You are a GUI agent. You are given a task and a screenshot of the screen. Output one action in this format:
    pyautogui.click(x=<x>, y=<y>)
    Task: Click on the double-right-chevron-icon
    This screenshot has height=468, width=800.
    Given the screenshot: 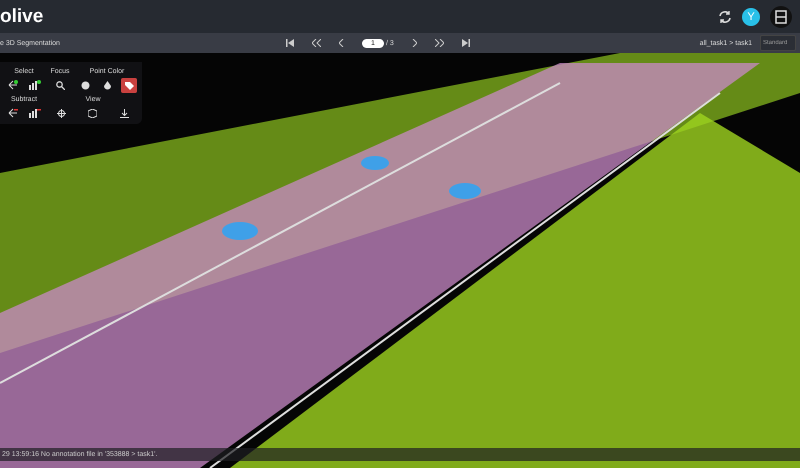 What is the action you would take?
    pyautogui.click(x=439, y=43)
    